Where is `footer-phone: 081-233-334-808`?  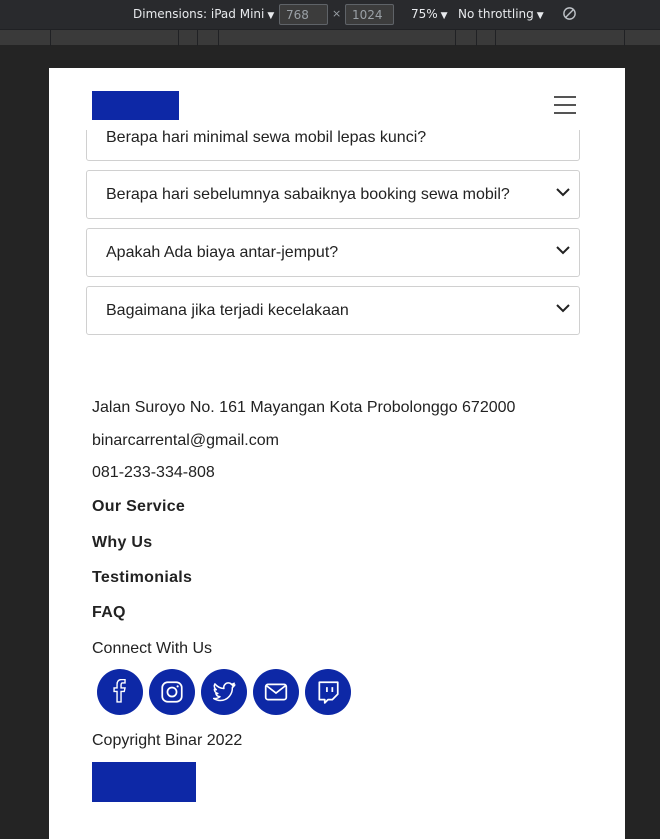 footer-phone: 081-233-334-808 is located at coordinates (153, 472).